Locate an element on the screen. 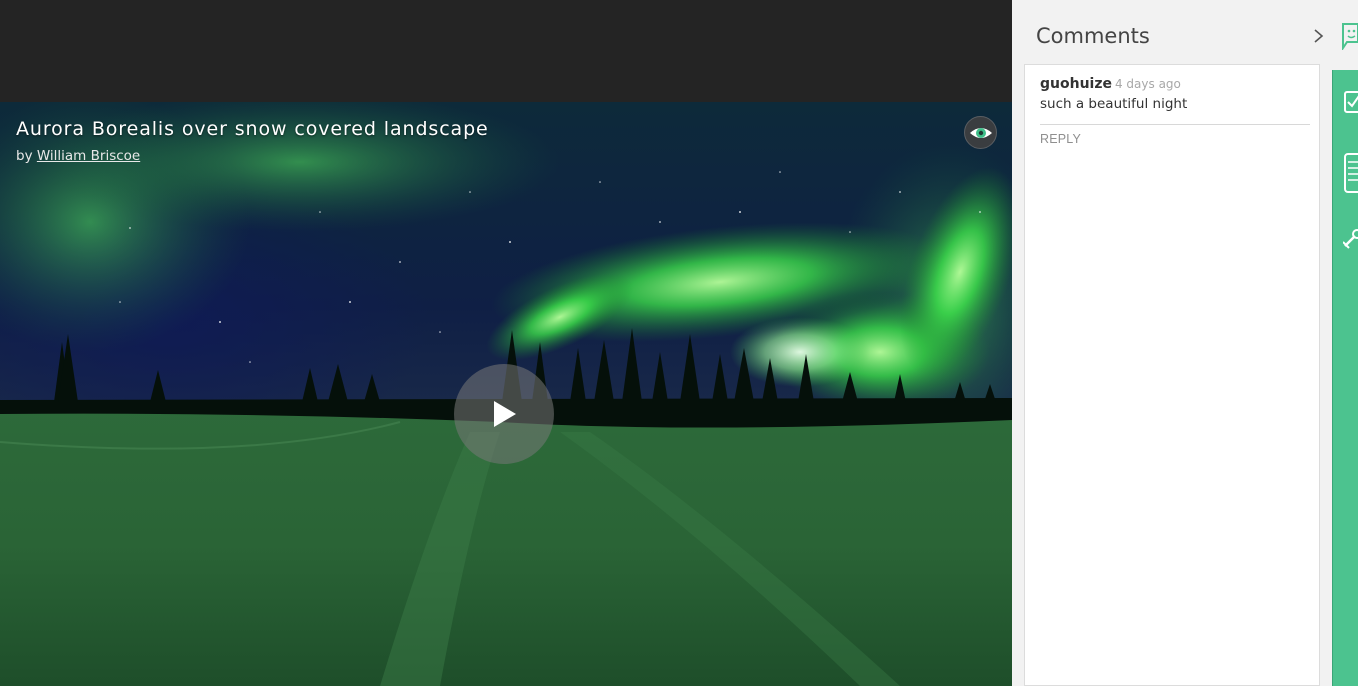 The image size is (1358, 686). play-icon is located at coordinates (505, 414).